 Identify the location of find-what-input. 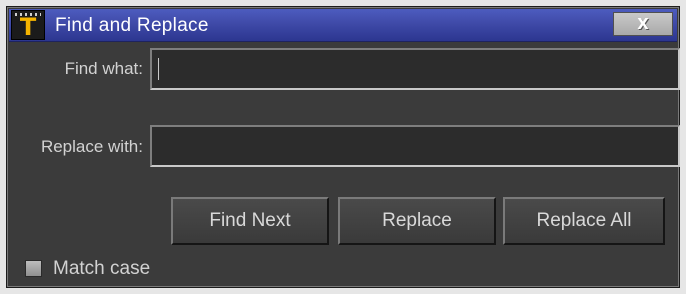
(415, 69).